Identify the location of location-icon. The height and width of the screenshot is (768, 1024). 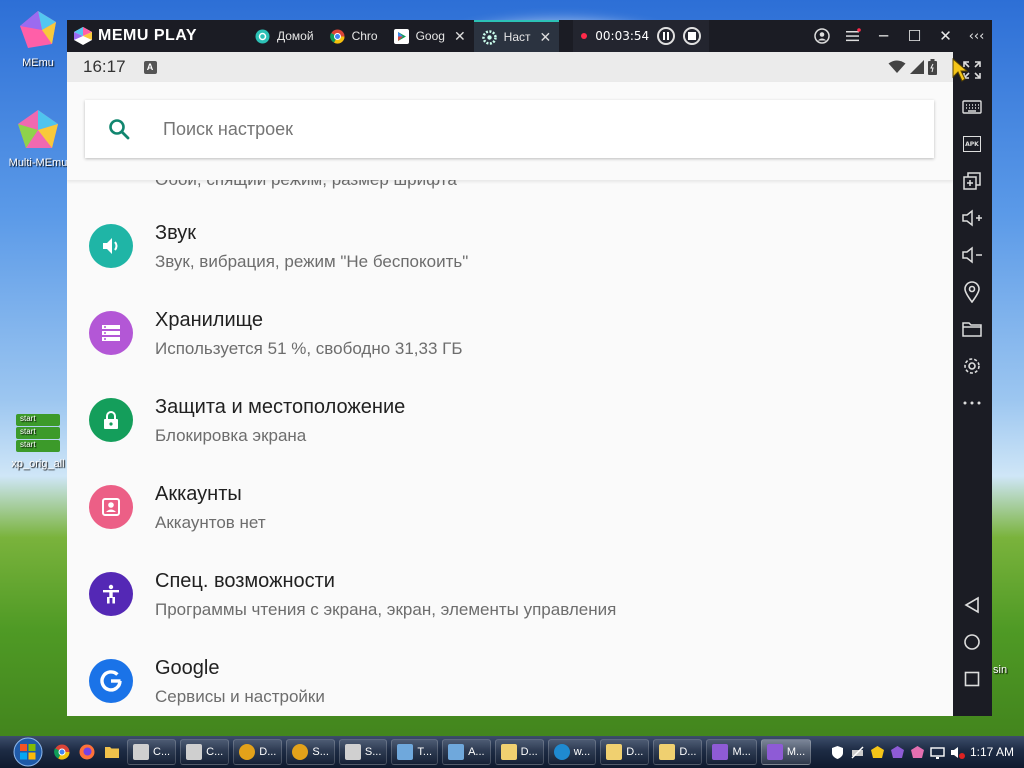
(972, 292).